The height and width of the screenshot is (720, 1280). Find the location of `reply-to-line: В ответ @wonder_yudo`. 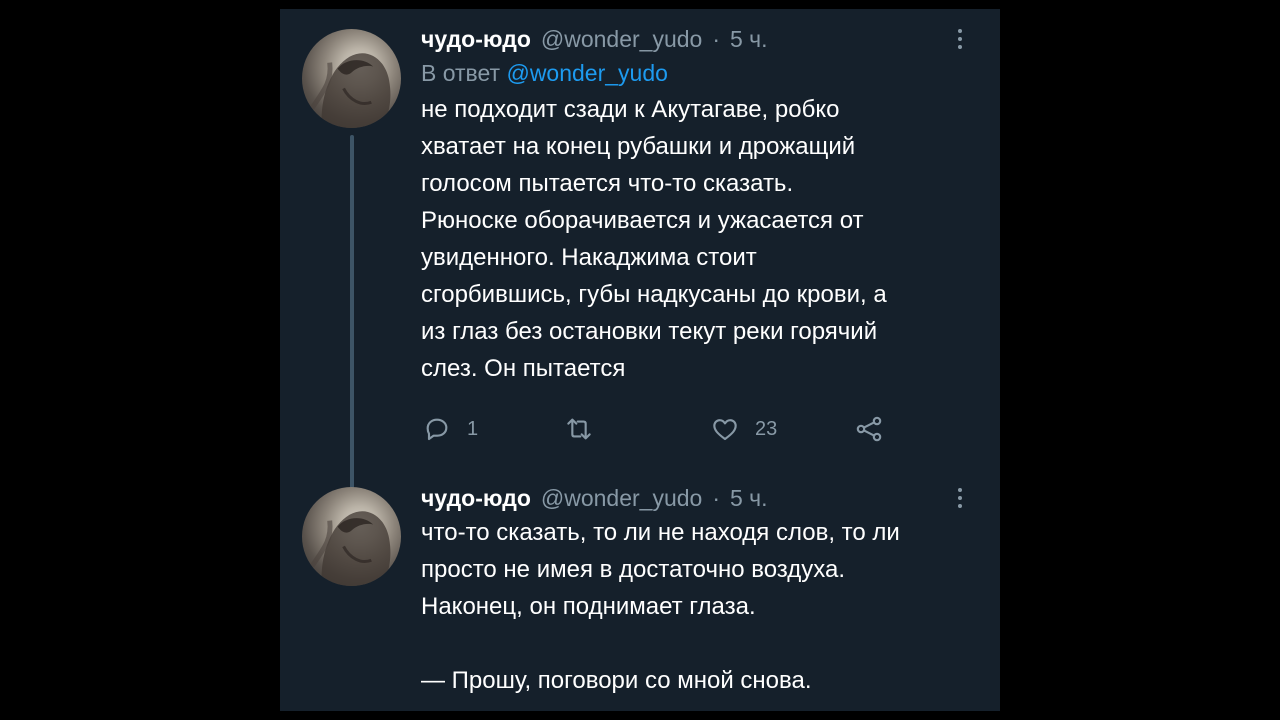

reply-to-line: В ответ @wonder_yudo is located at coordinates (698, 73).